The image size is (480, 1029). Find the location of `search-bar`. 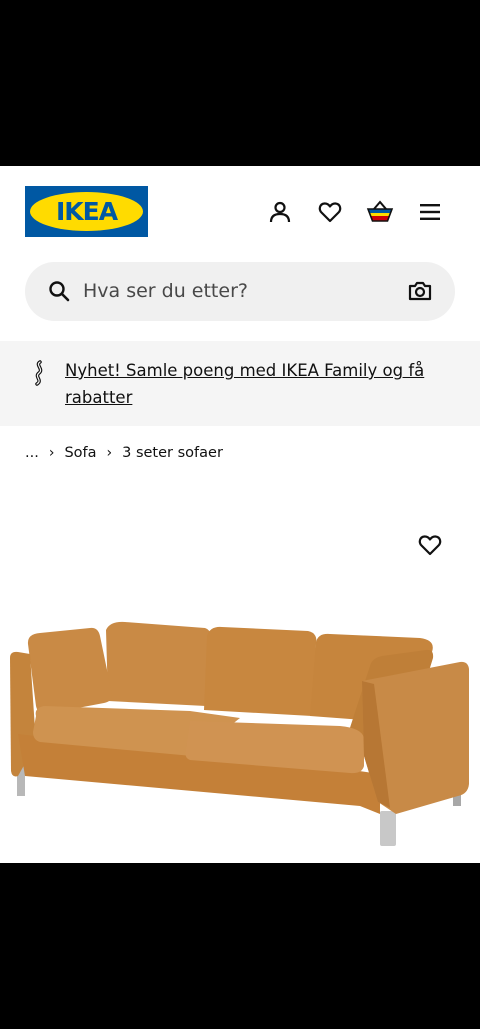

search-bar is located at coordinates (240, 291).